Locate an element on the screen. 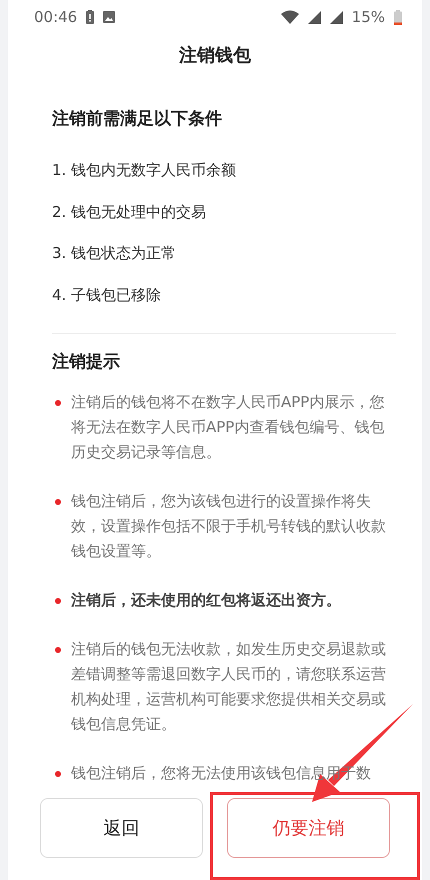  notice-text: 注销后的钱包将不在数字人民币APP内展示，您将无法在数字人民币APP内查看钱包编号、钱包历史交易记录等信息。 is located at coordinates (228, 427).